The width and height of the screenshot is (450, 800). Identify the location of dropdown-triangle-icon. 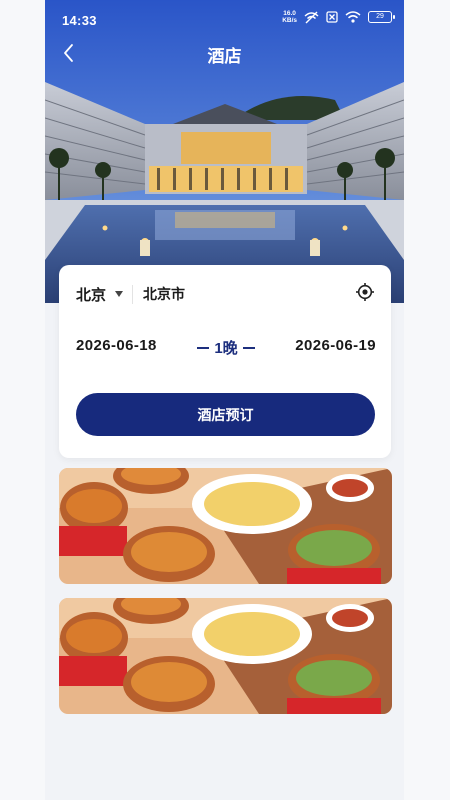
(119, 294).